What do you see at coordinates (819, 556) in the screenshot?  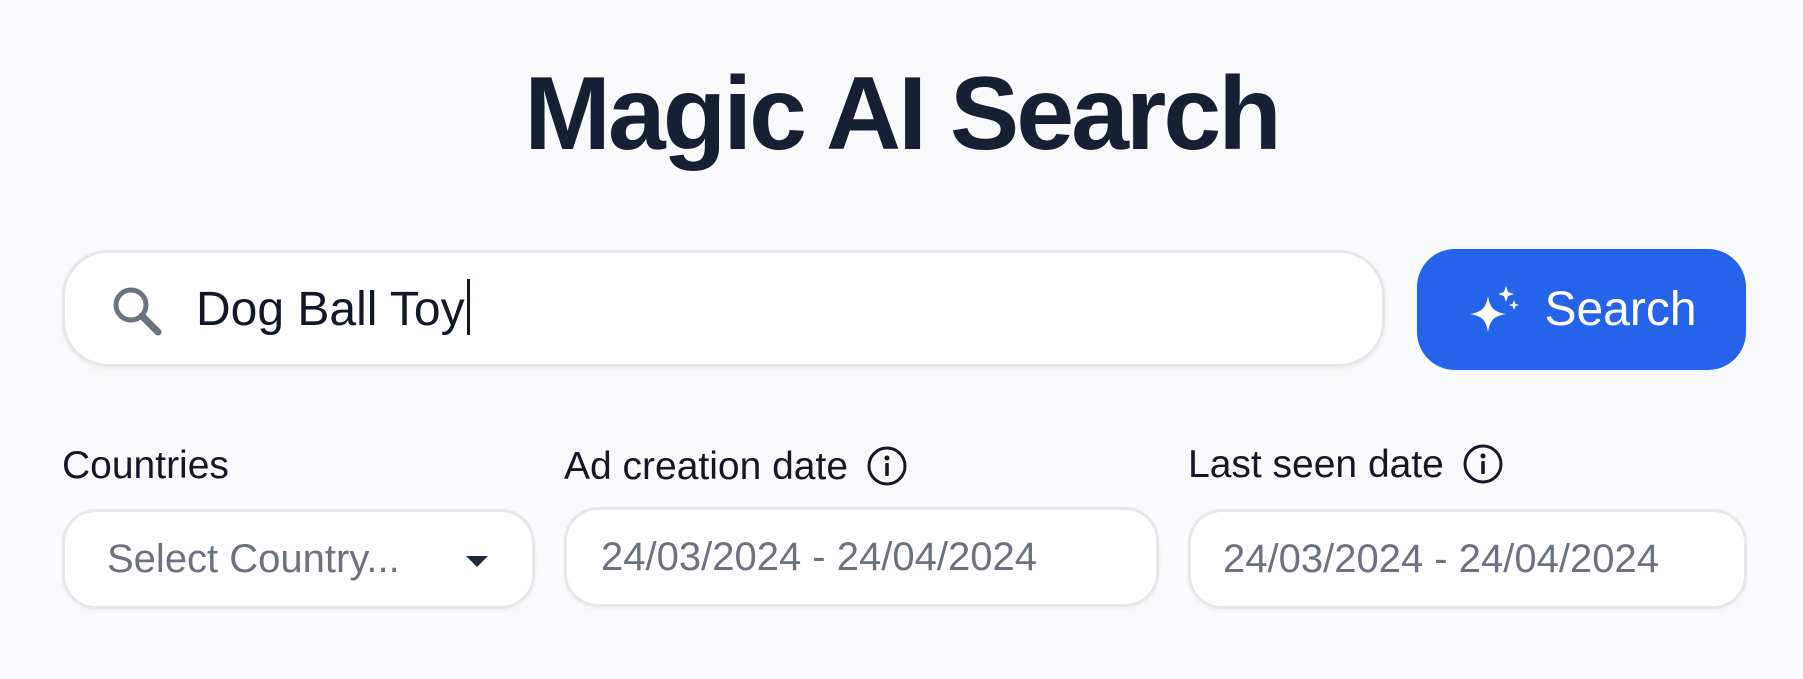 I see `ad-creation-date-value: 24/03/2024 - 24/04/2024` at bounding box center [819, 556].